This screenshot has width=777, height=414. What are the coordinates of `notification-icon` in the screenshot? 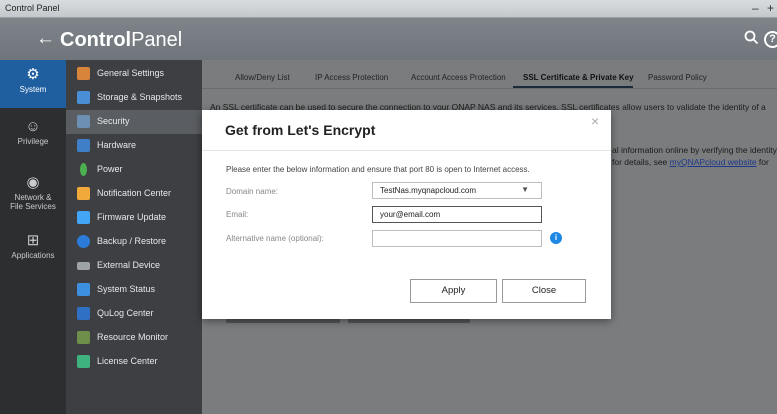 It's located at (83, 193).